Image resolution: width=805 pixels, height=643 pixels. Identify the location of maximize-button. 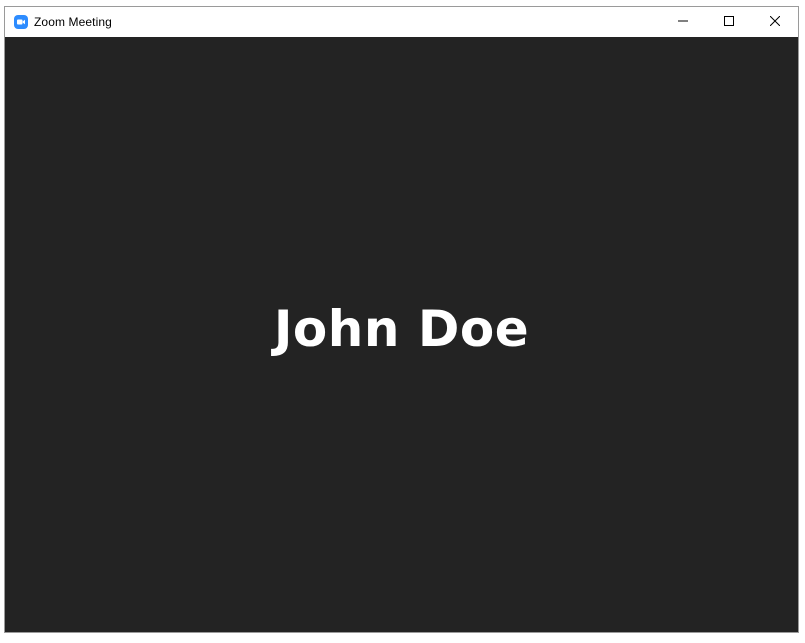
(729, 22).